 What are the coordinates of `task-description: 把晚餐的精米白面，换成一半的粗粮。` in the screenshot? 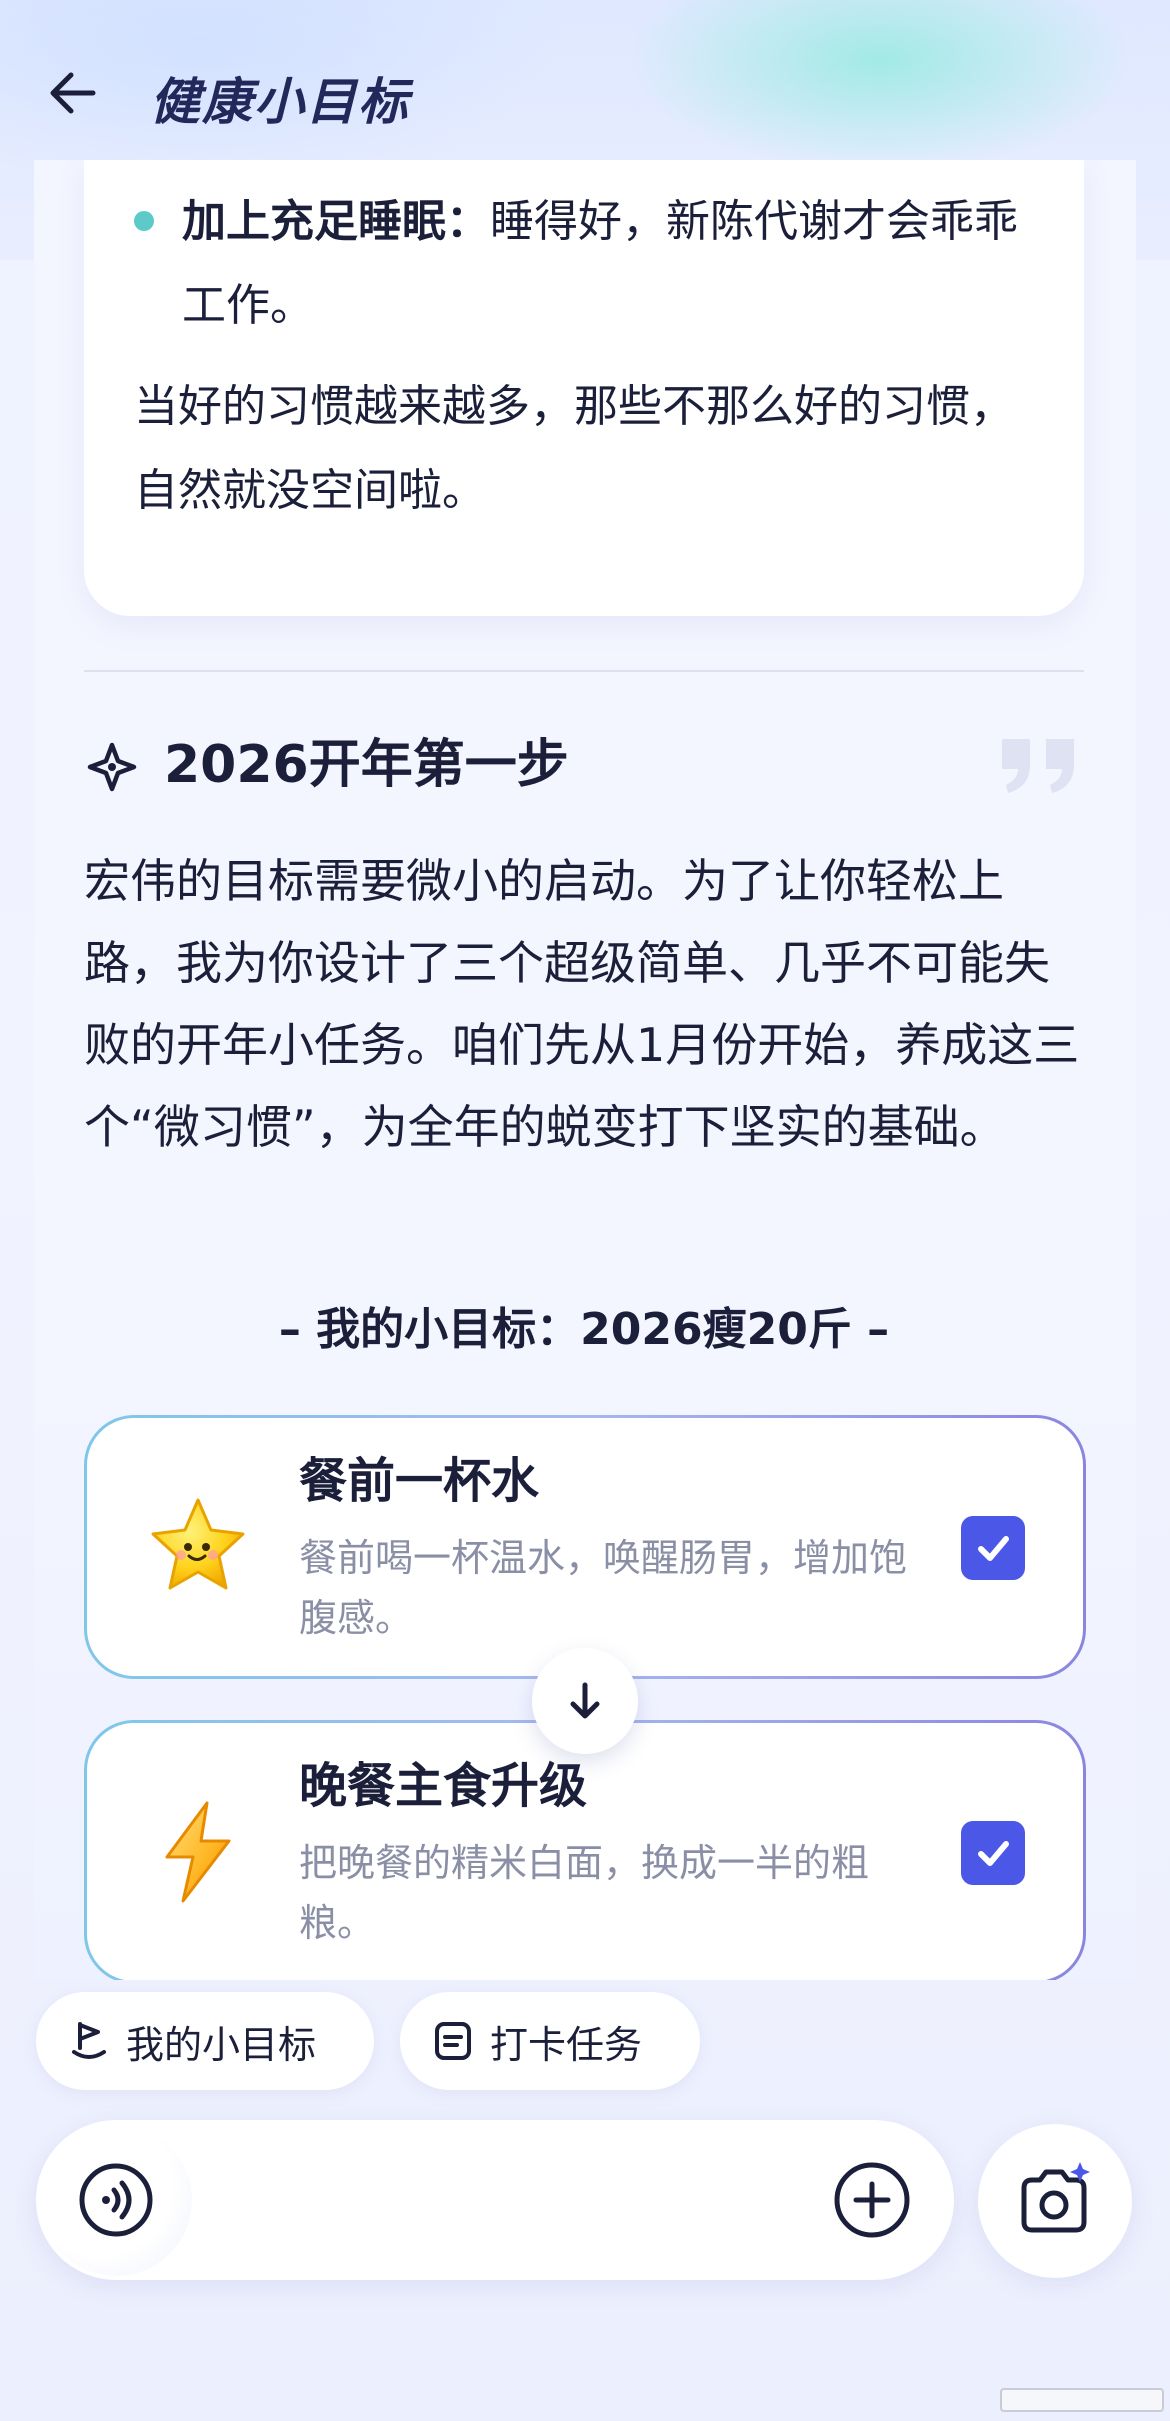 It's located at (584, 1893).